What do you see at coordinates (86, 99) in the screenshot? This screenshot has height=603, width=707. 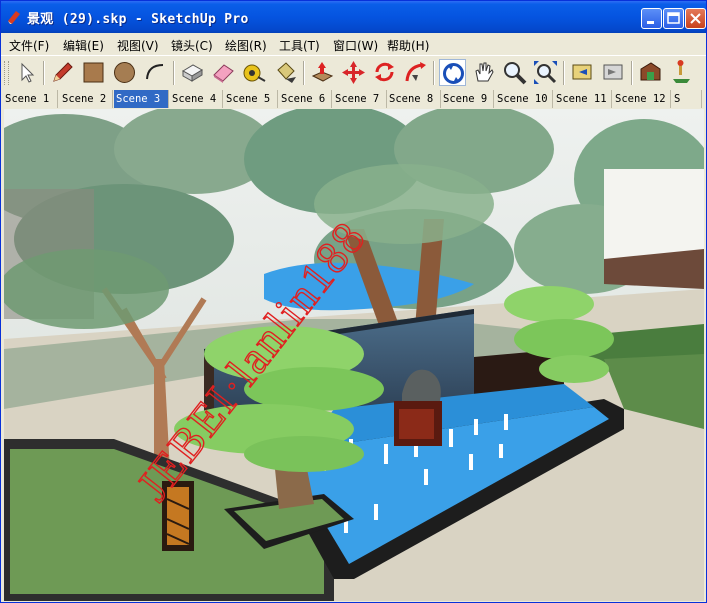 I see `scene-tab: Scene 2` at bounding box center [86, 99].